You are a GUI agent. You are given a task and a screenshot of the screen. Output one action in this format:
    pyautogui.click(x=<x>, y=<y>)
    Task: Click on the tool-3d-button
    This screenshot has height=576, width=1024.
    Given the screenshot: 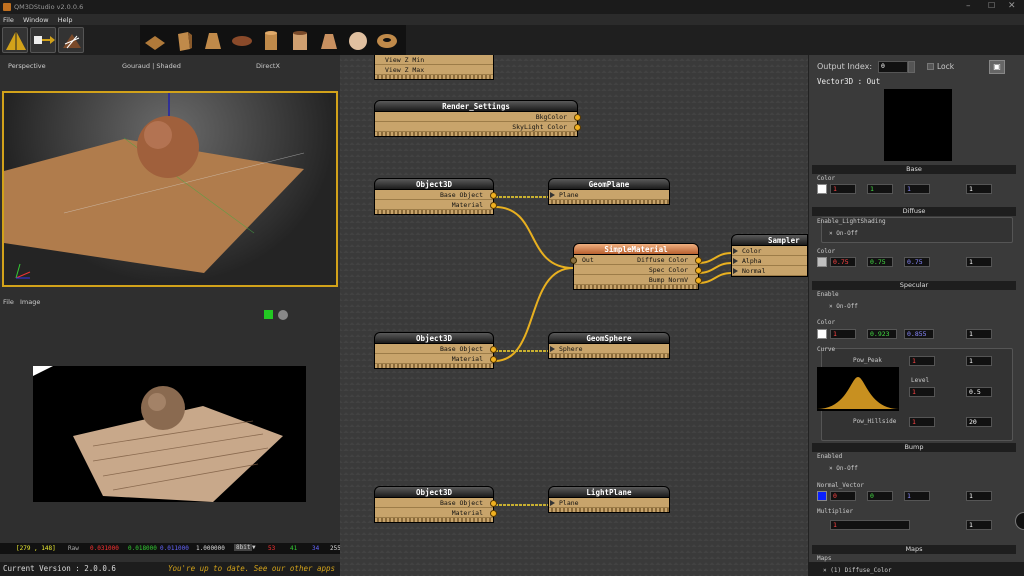 What is the action you would take?
    pyautogui.click(x=15, y=40)
    